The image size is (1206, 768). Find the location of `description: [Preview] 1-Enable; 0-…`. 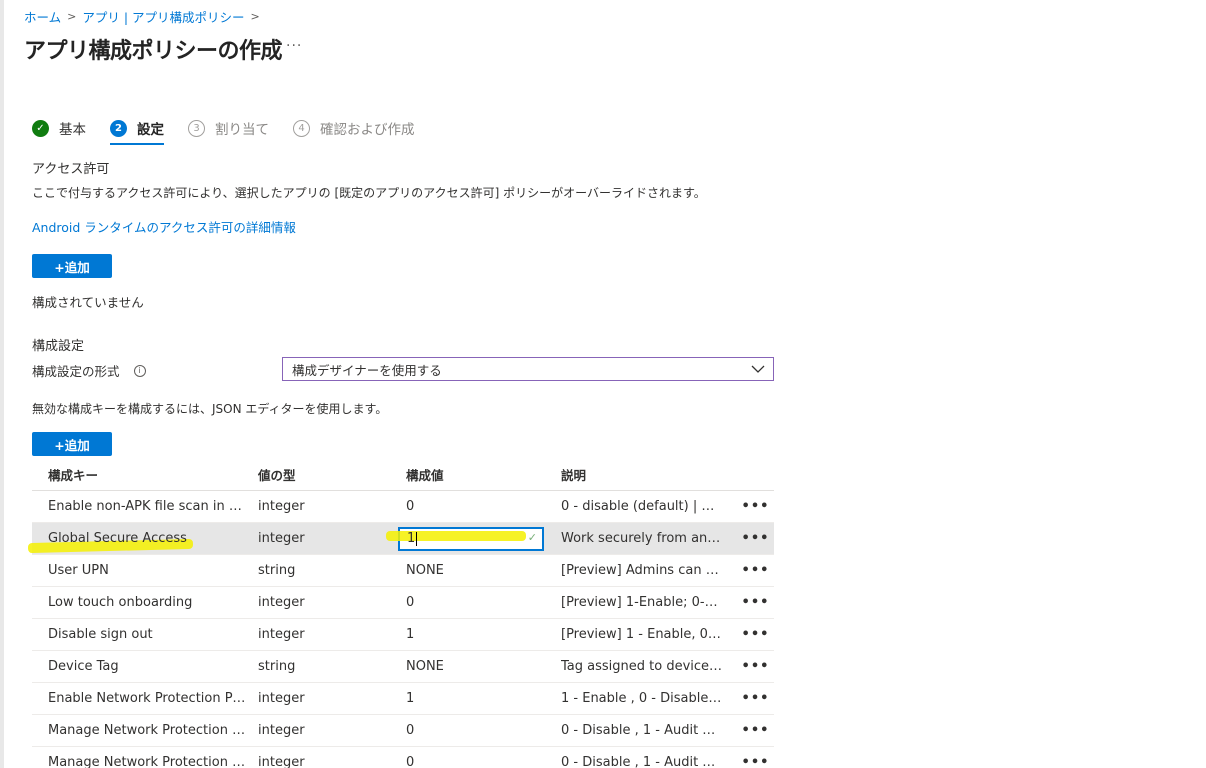

description: [Preview] 1-Enable; 0-… is located at coordinates (639, 602).